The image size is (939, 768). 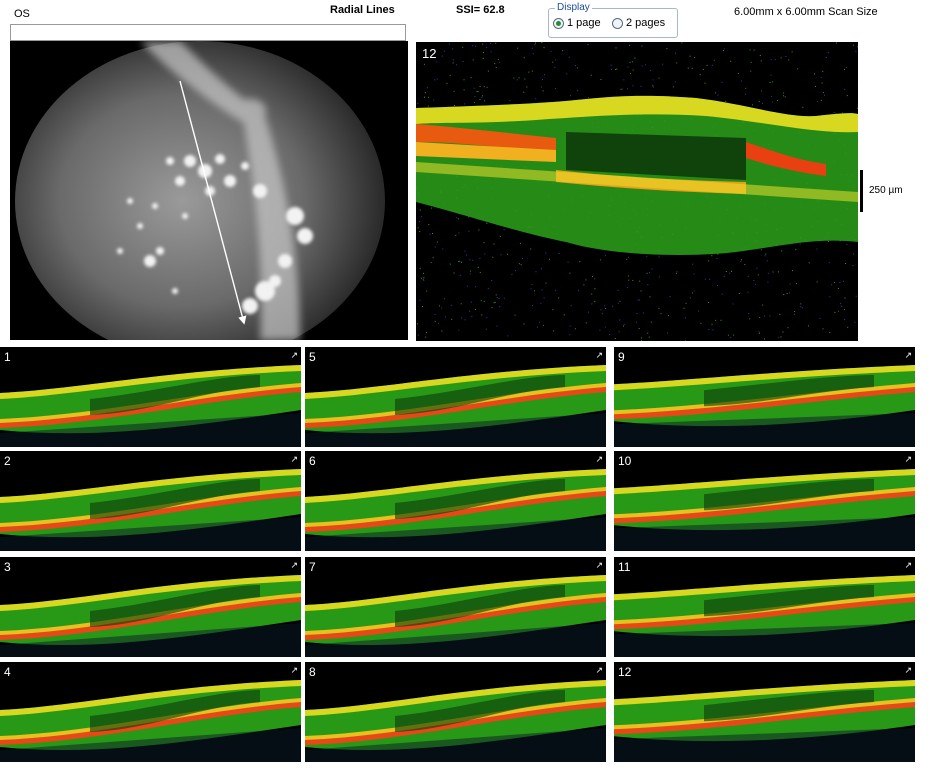 I want to click on bscan-cell-label: 2, so click(x=7, y=461).